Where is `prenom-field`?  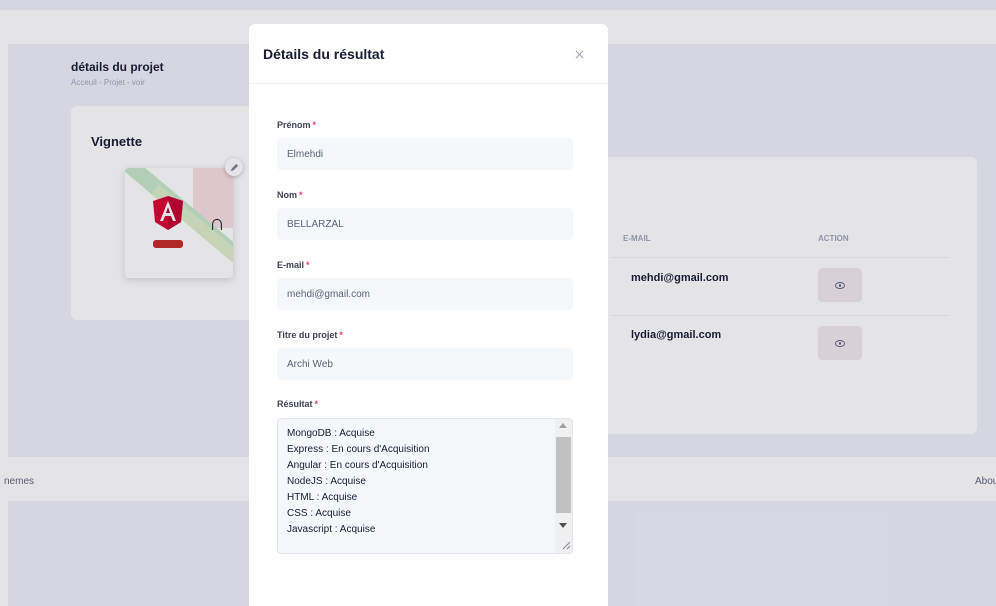 prenom-field is located at coordinates (425, 154).